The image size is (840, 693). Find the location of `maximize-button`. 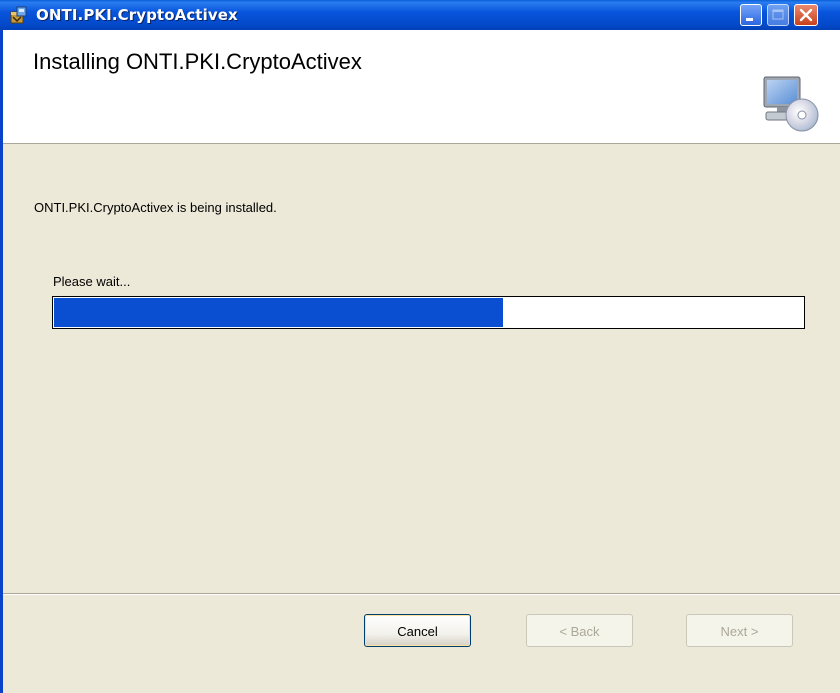

maximize-button is located at coordinates (778, 15).